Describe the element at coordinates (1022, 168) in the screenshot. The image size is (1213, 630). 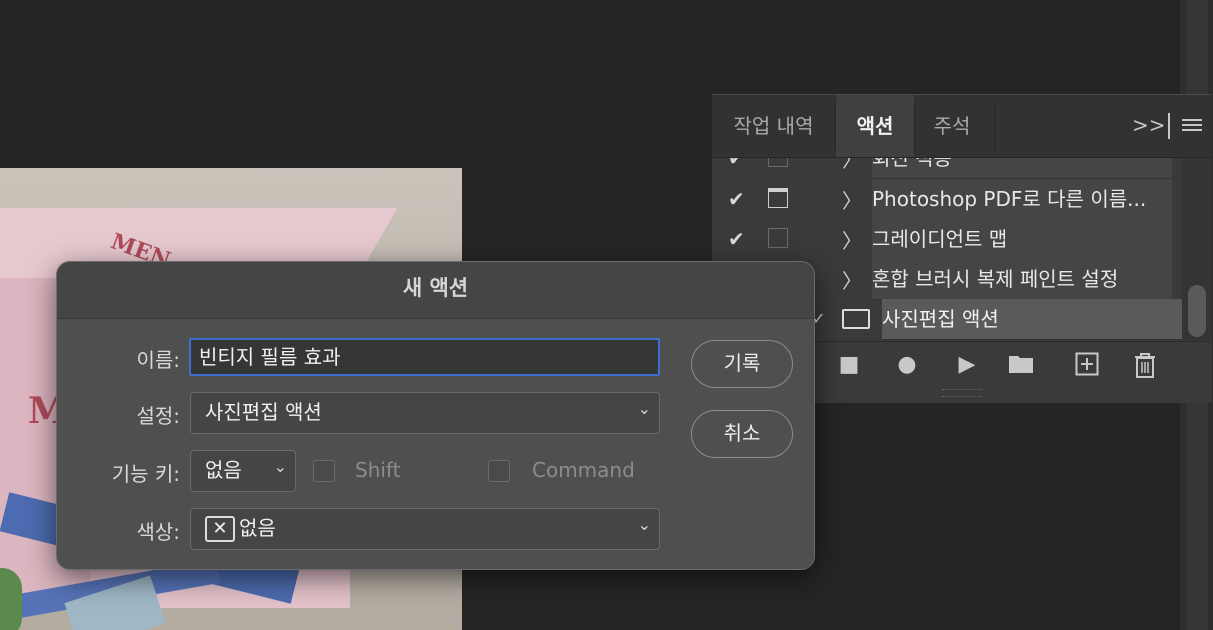
I see `action-label: 회전 적용` at that location.